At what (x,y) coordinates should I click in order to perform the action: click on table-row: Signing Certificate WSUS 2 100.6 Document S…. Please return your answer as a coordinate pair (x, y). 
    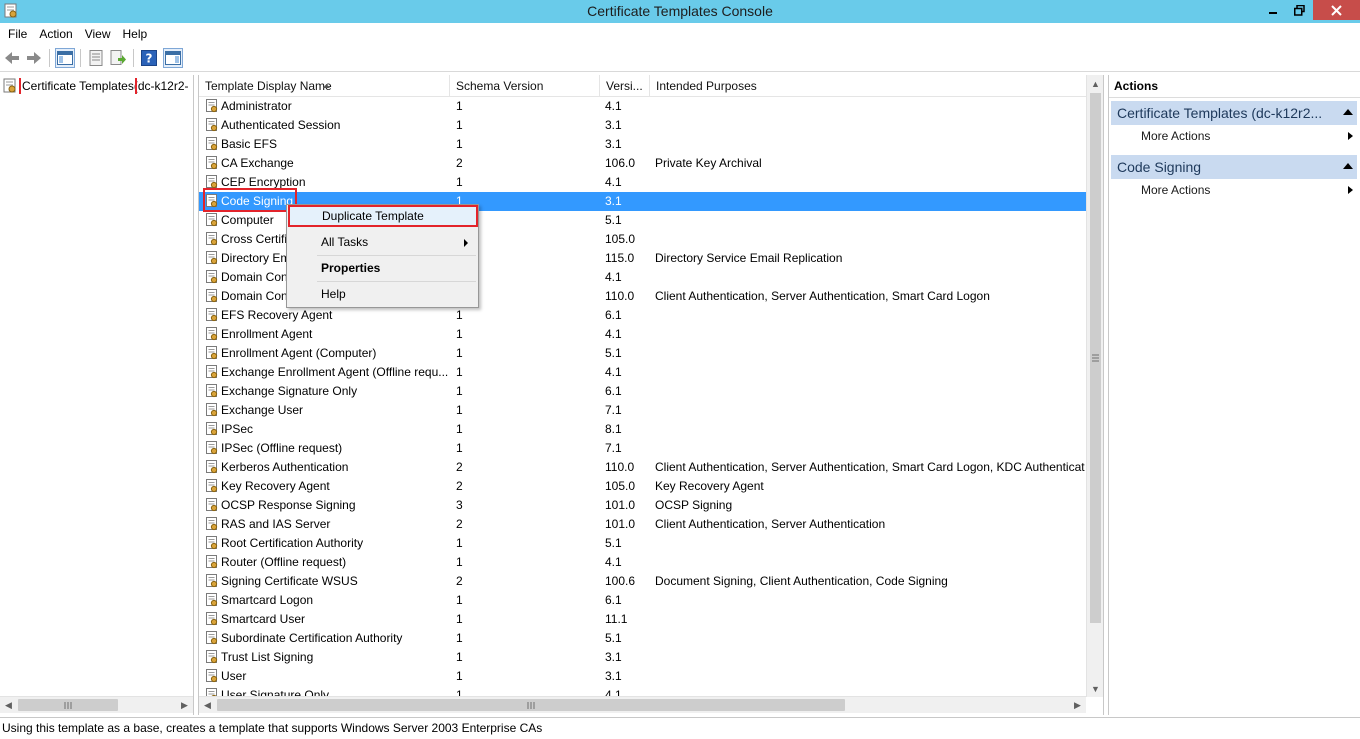
    Looking at the image, I should click on (642, 581).